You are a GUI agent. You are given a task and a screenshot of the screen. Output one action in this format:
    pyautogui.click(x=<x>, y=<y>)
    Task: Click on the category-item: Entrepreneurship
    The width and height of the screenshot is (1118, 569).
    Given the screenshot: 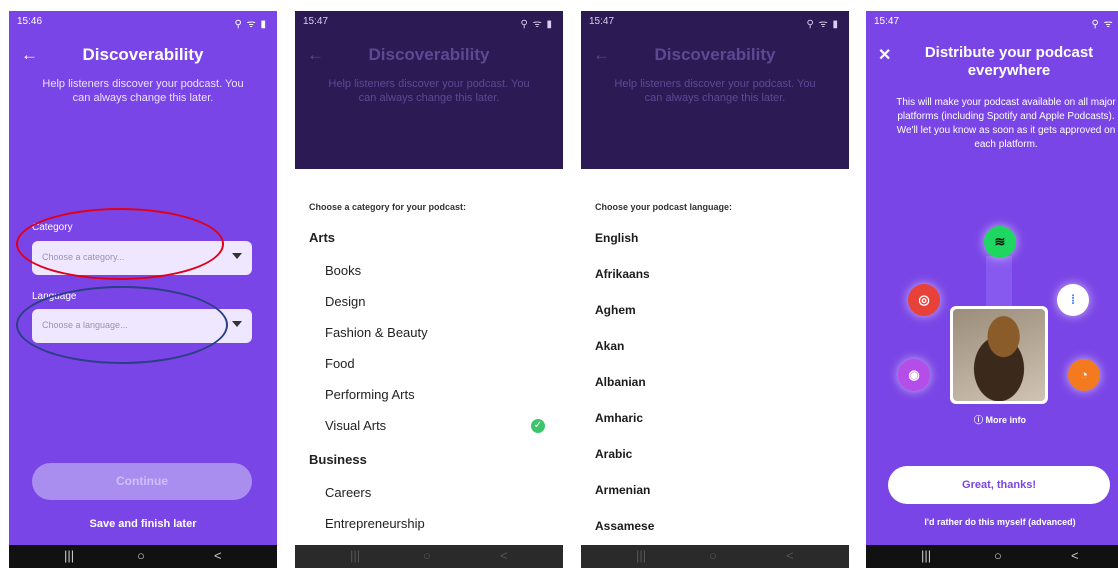 What is the action you would take?
    pyautogui.click(x=375, y=523)
    